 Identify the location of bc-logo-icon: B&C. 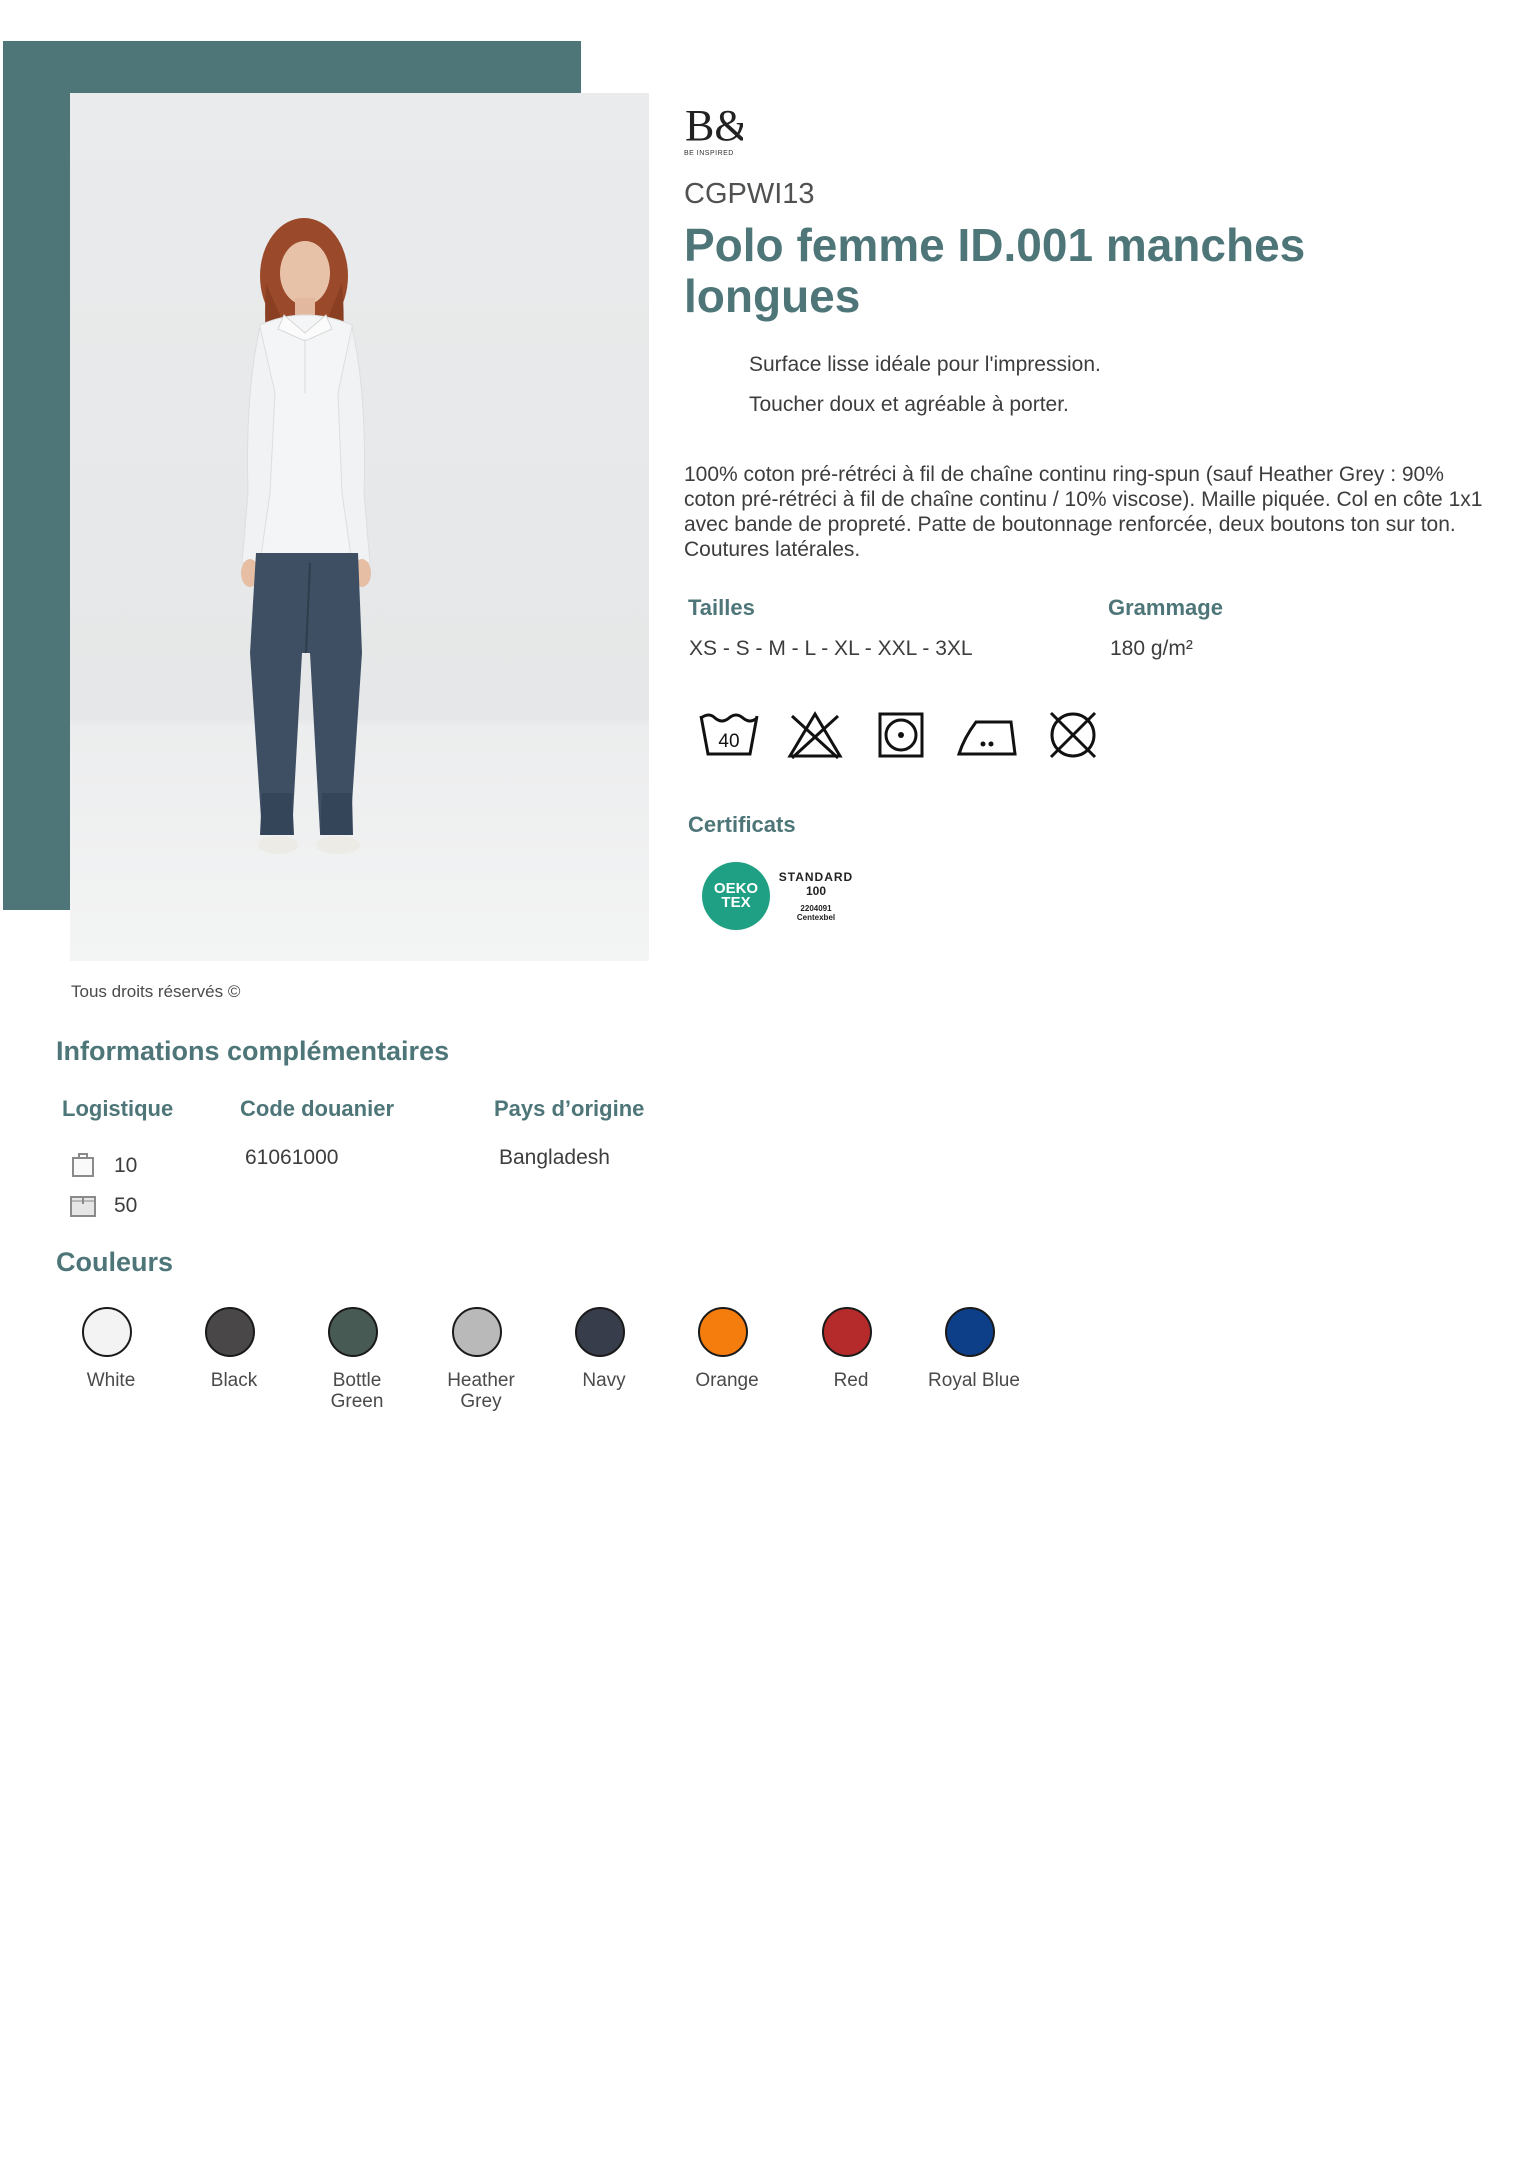
(731, 125).